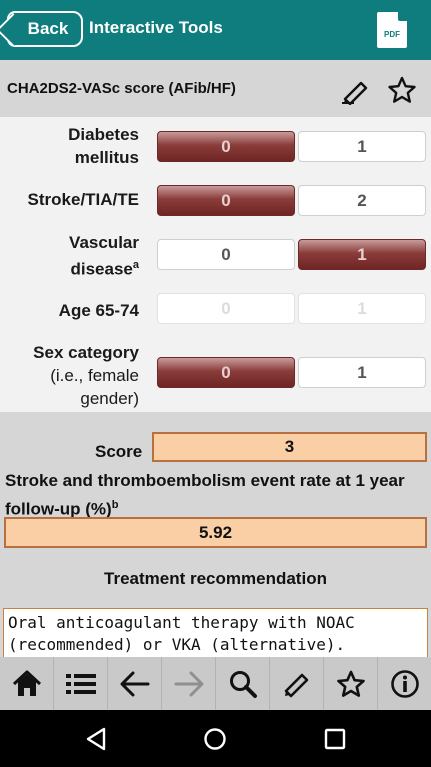 Image resolution: width=431 pixels, height=767 pixels. I want to click on score-label: Score, so click(119, 451).